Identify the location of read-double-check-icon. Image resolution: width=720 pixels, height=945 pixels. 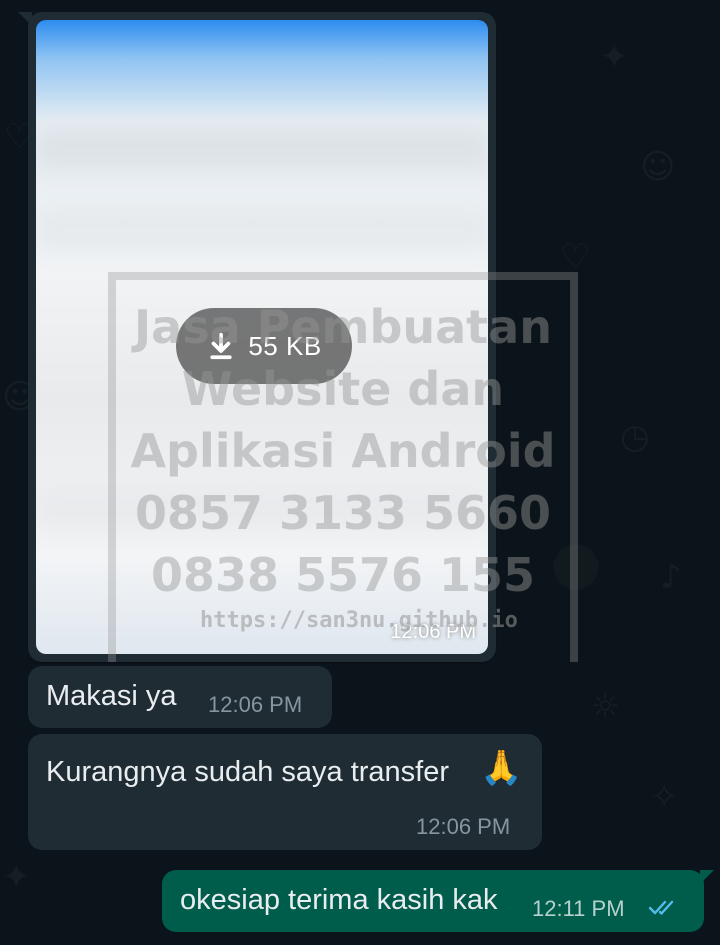
(661, 907).